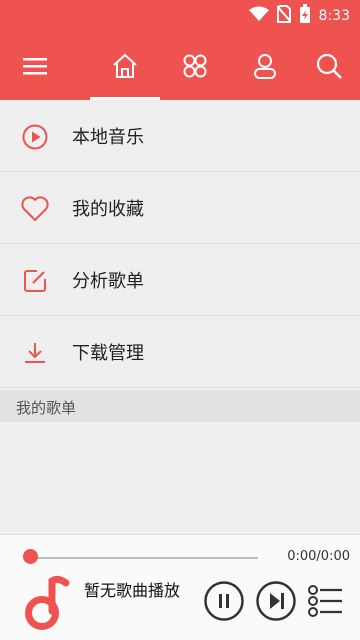 This screenshot has height=640, width=360. Describe the element at coordinates (305, 16) in the screenshot. I see `battery-charging-icon` at that location.